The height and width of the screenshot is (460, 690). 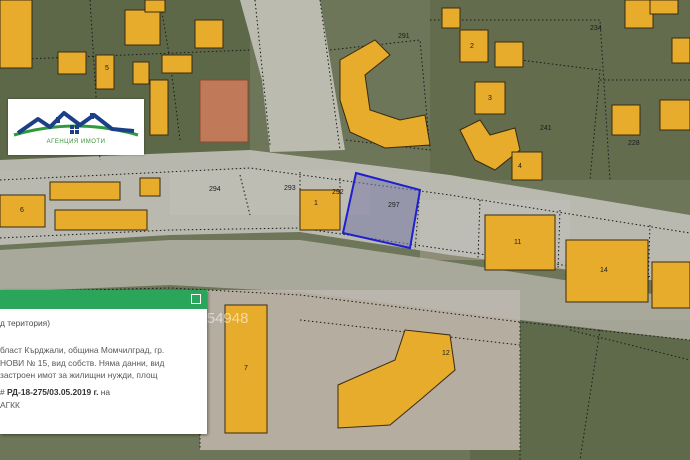 I want to click on parcel-label: 11, so click(x=517, y=242).